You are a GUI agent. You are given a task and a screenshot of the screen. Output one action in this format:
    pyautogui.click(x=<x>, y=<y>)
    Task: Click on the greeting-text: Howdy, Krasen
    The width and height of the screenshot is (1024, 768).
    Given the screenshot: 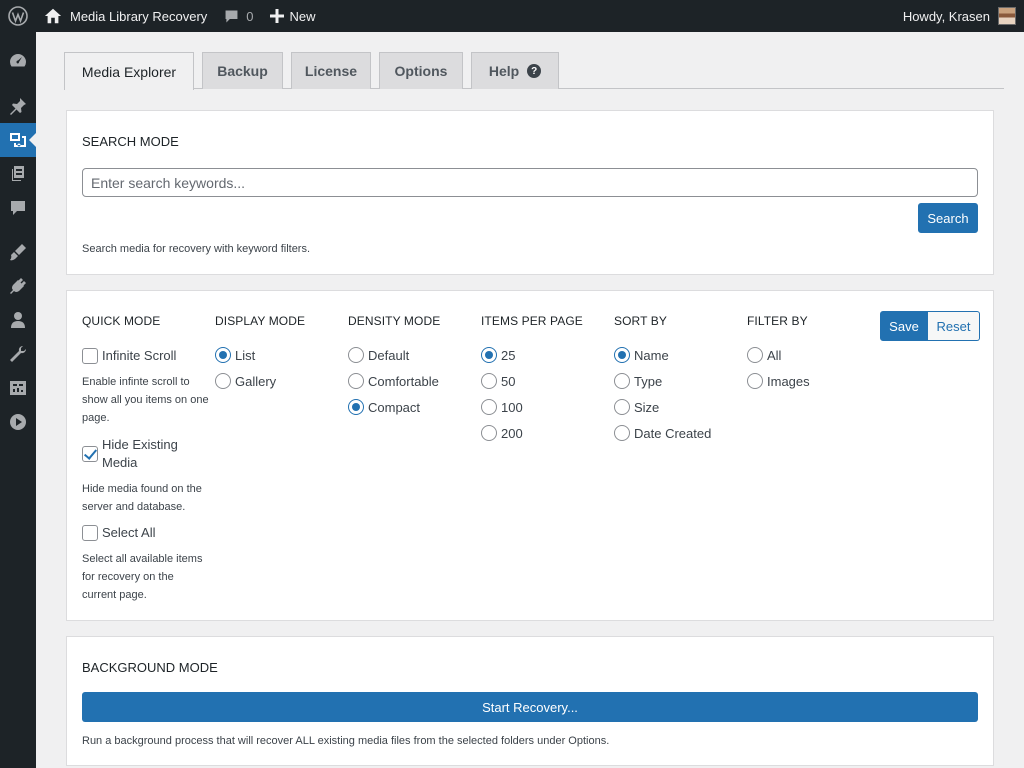 What is the action you would take?
    pyautogui.click(x=946, y=16)
    